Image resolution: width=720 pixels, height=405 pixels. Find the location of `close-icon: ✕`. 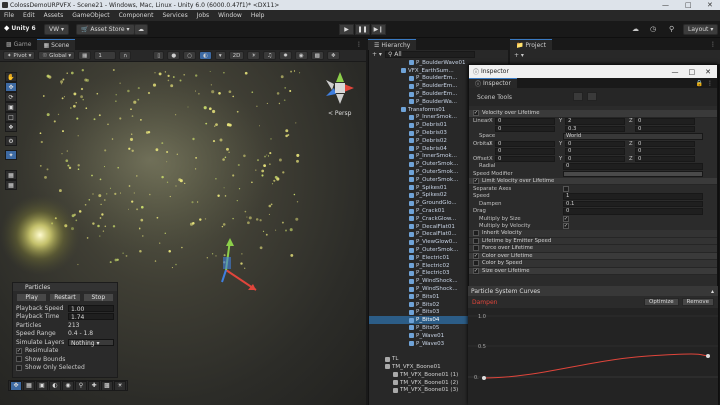

close-icon: ✕ is located at coordinates (708, 72).